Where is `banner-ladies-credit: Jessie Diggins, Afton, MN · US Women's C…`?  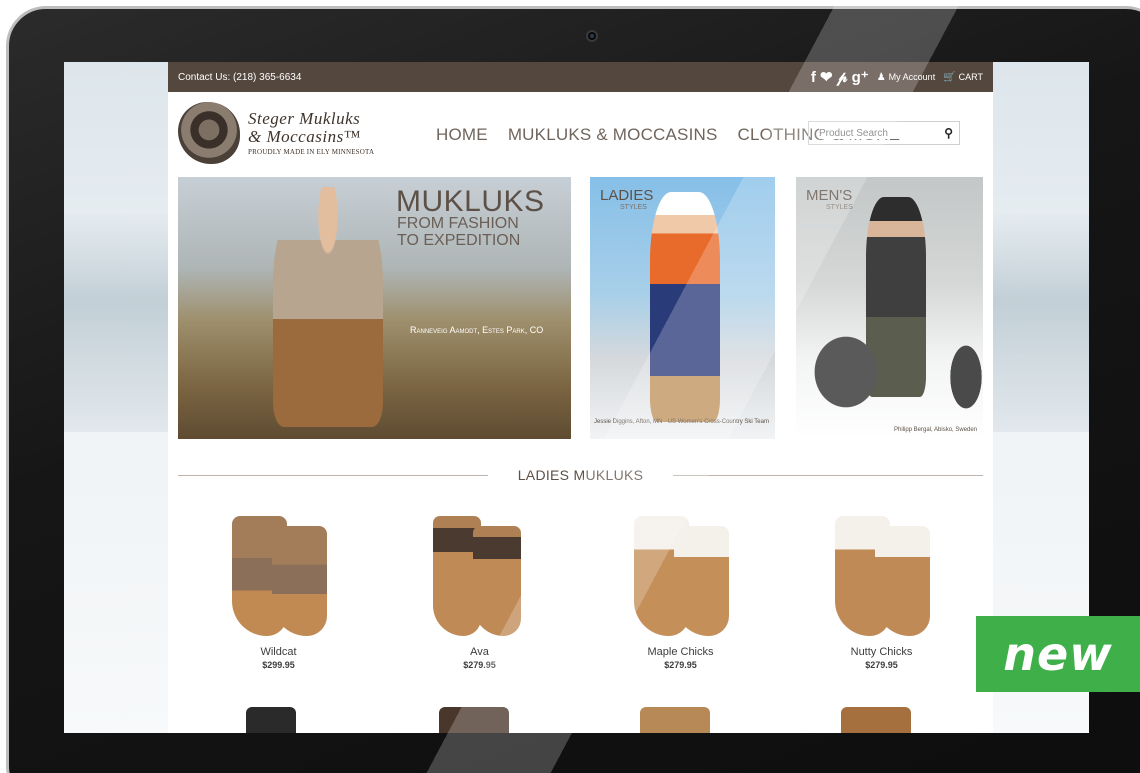
banner-ladies-credit: Jessie Diggins, Afton, MN · US Women's C… is located at coordinates (681, 422).